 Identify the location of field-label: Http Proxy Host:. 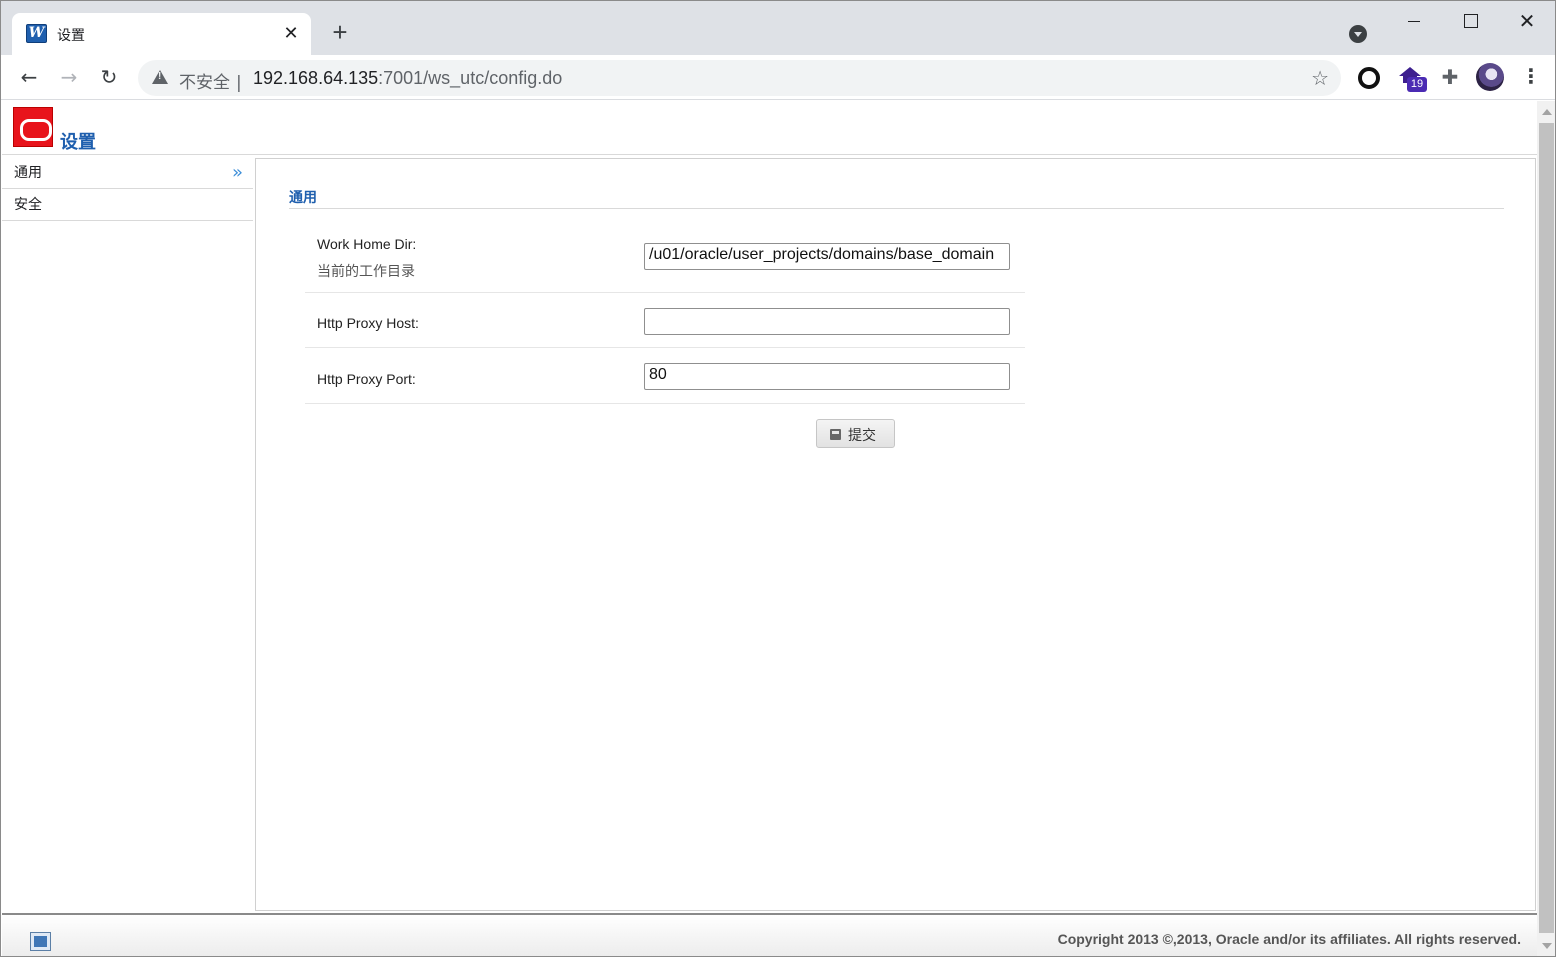
(368, 323).